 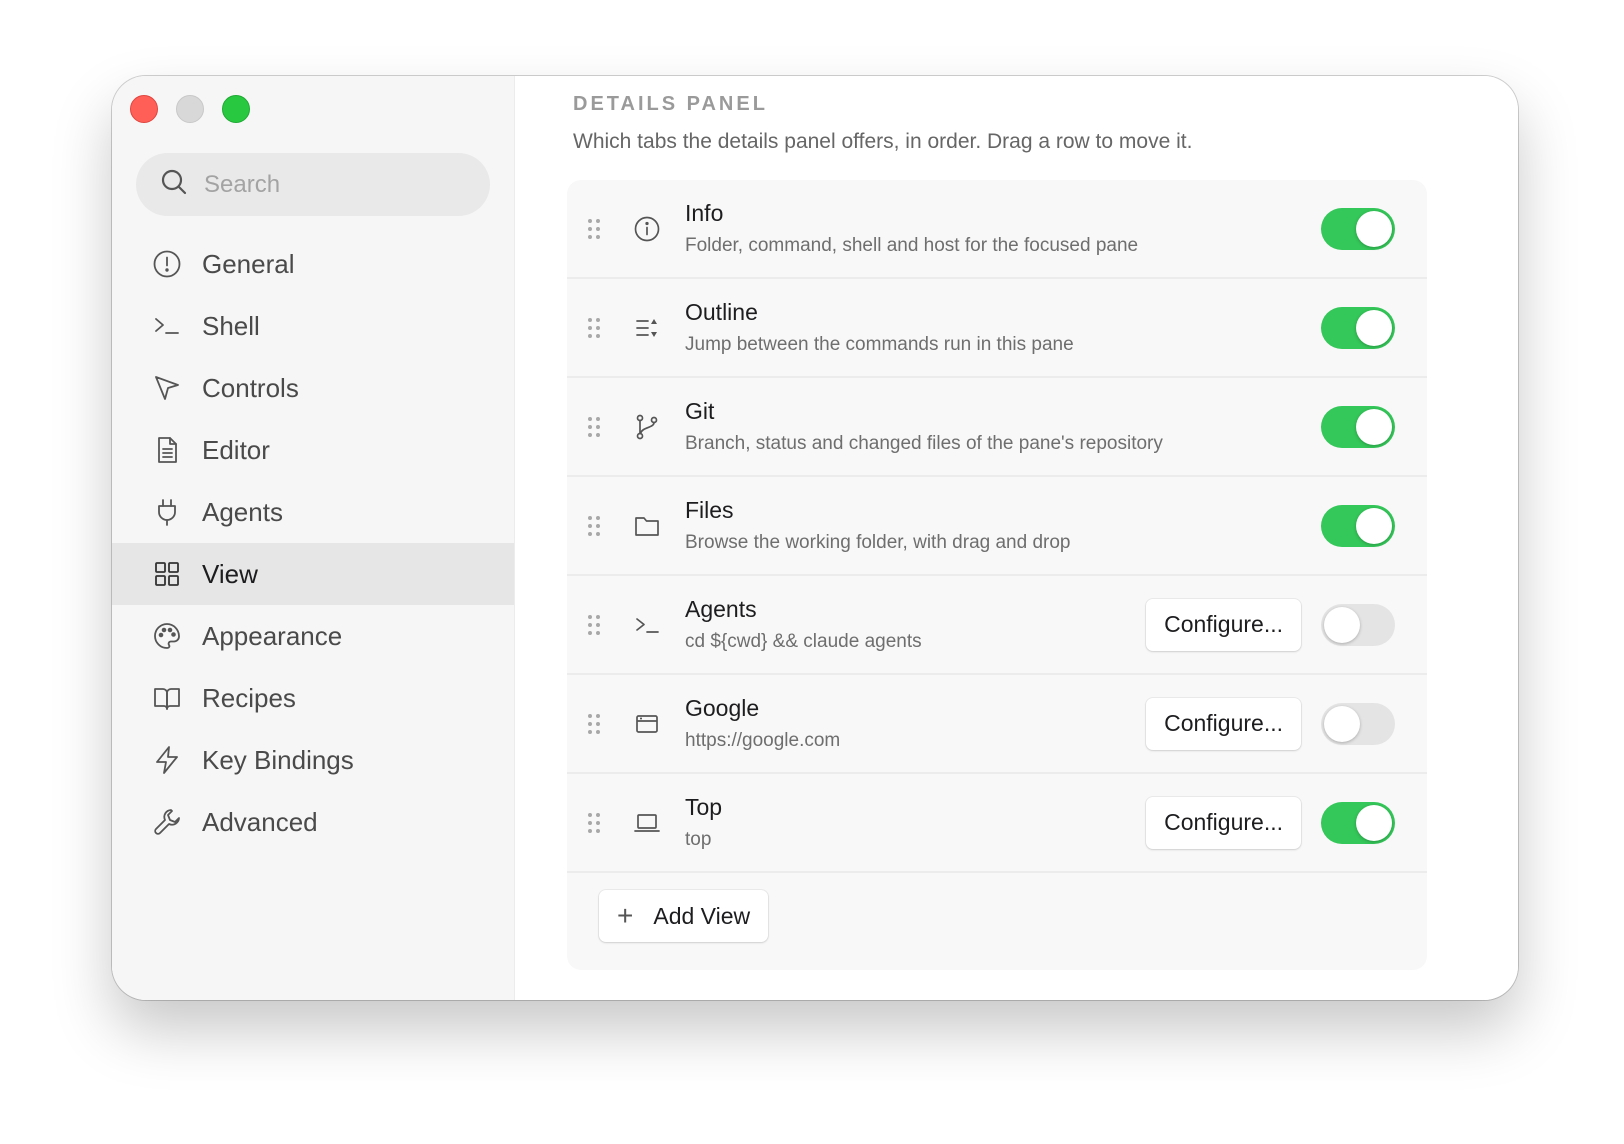 I want to click on sidebar-item-general: General, so click(x=313, y=264).